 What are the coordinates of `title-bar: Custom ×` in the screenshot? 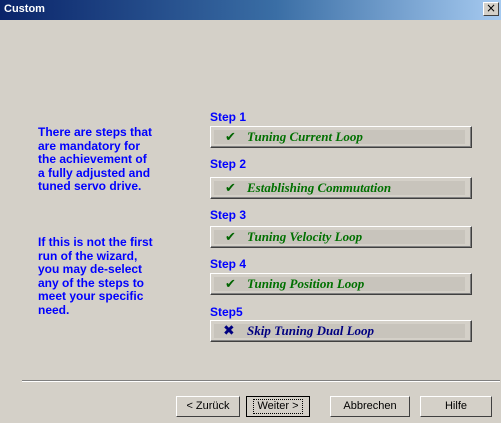 It's located at (250, 10).